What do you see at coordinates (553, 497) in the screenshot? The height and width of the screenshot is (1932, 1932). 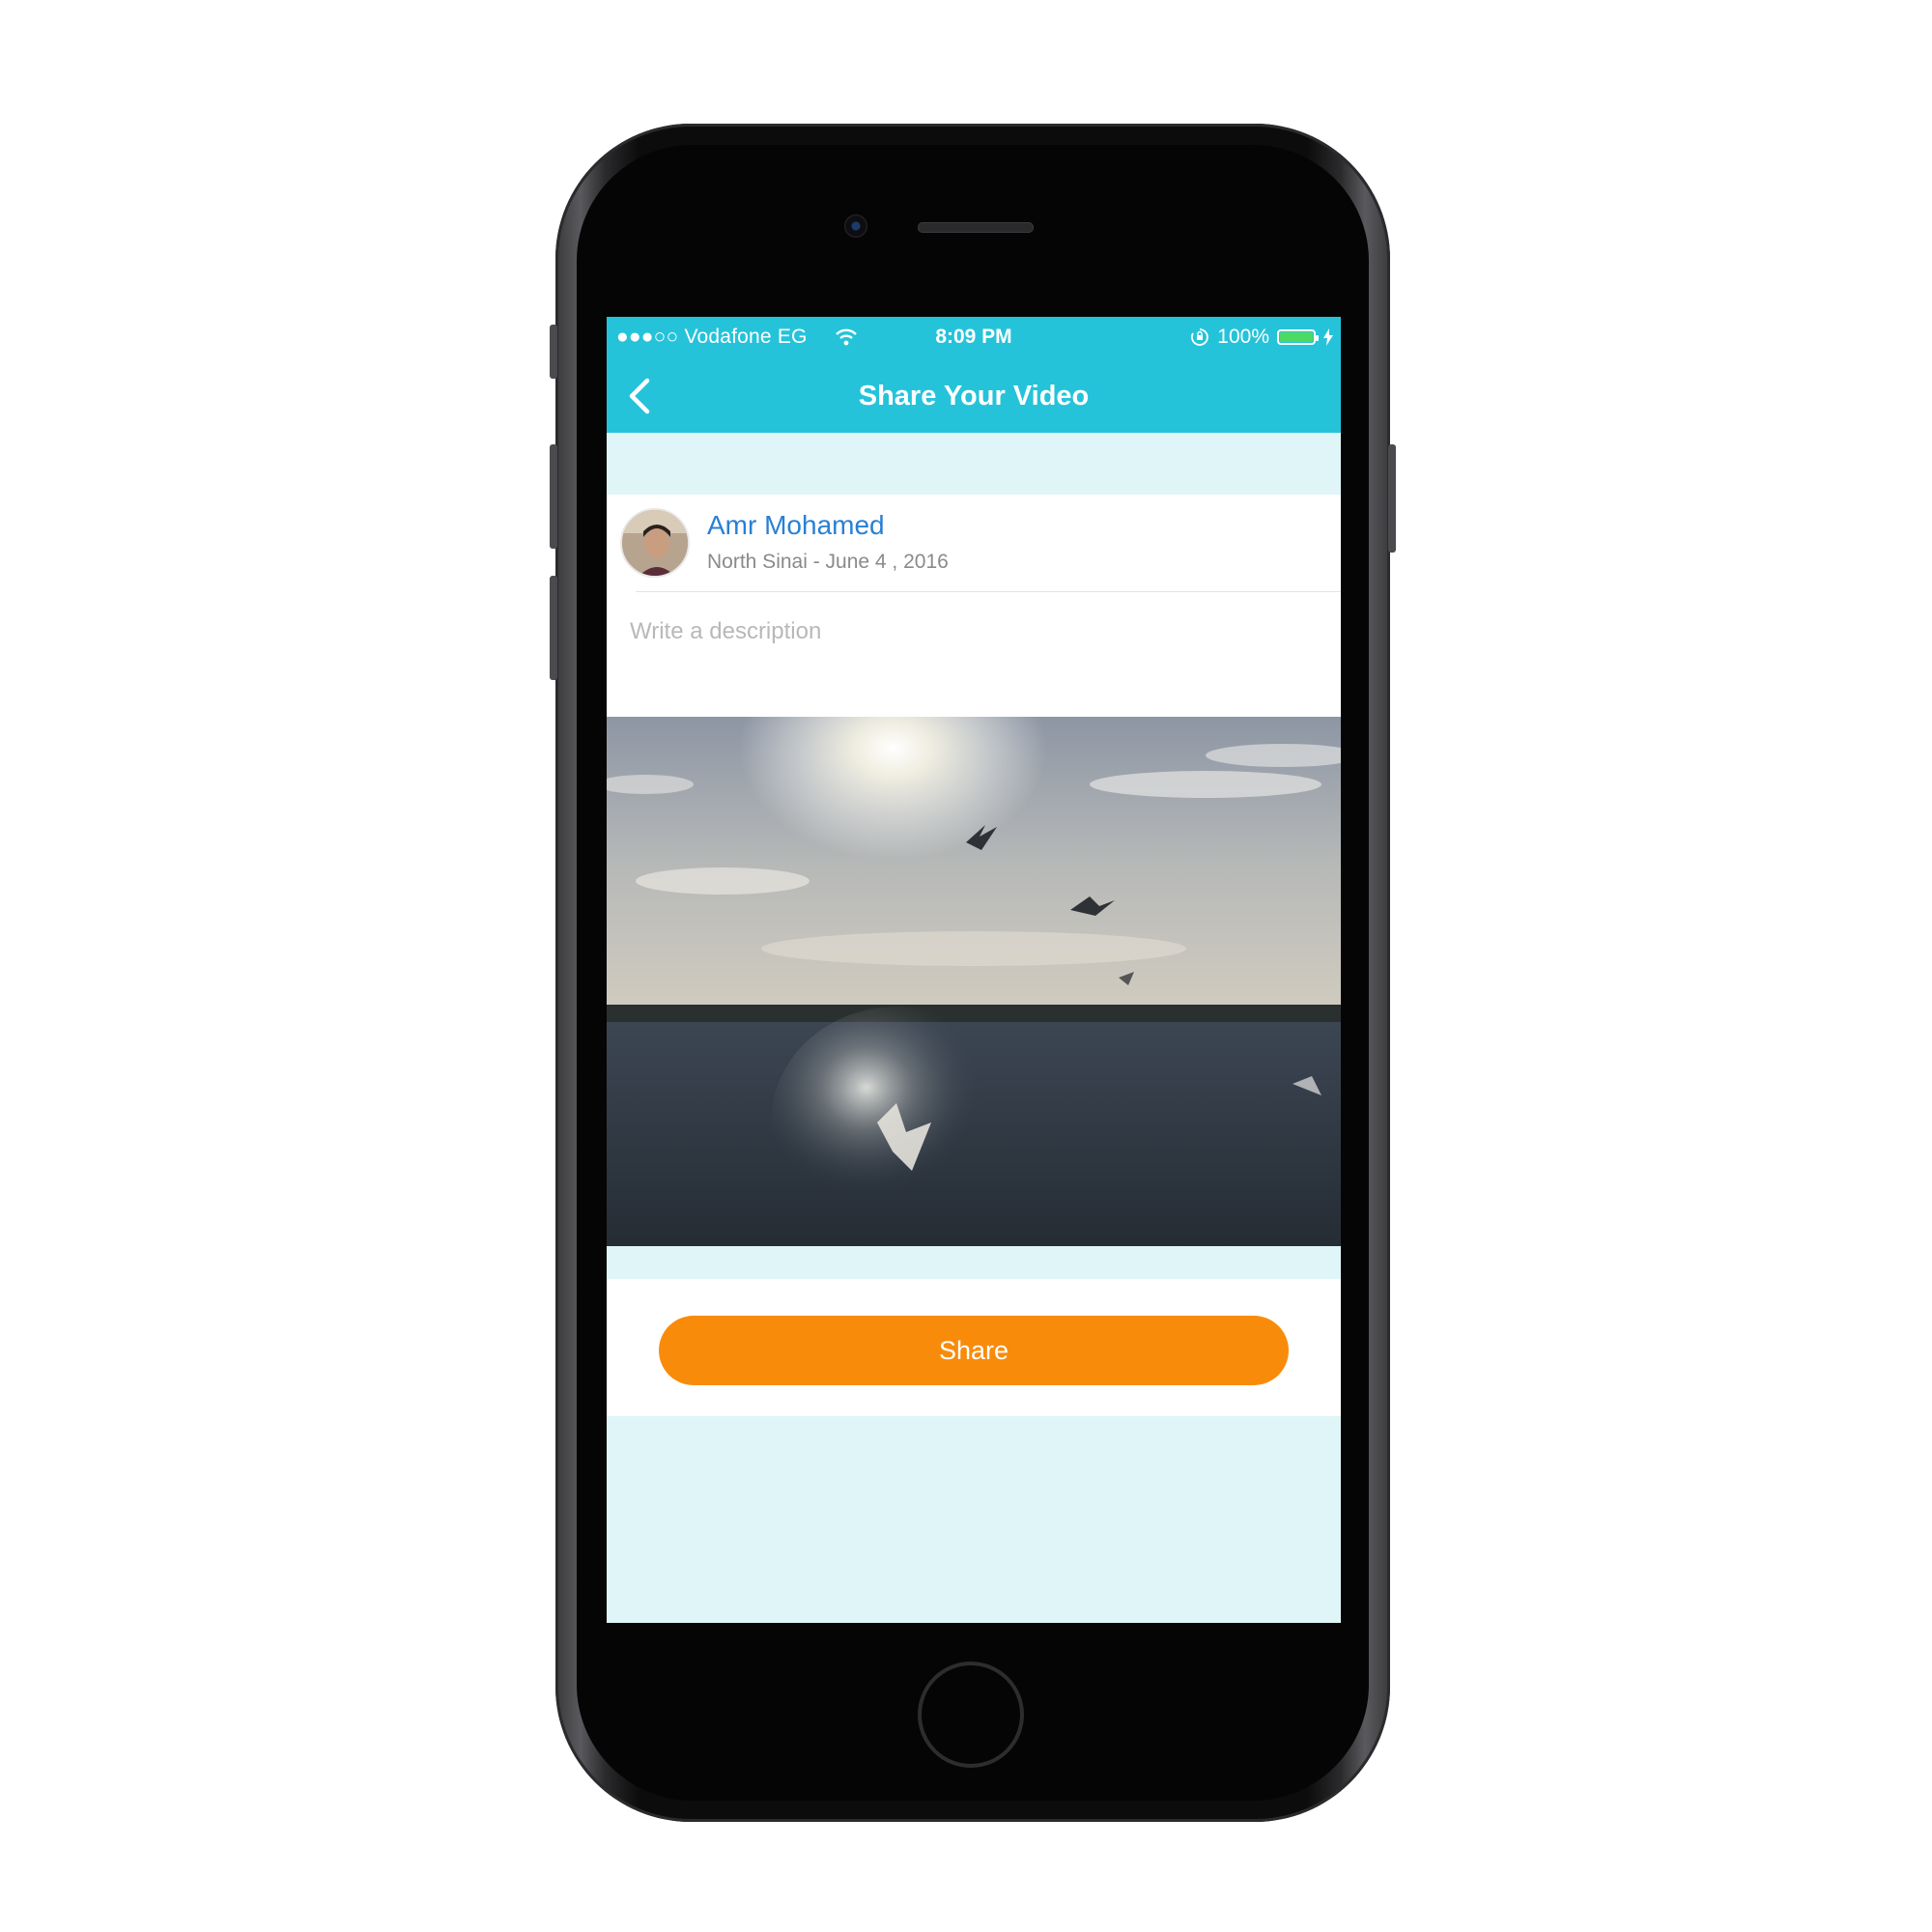 I see `volume-up-button` at bounding box center [553, 497].